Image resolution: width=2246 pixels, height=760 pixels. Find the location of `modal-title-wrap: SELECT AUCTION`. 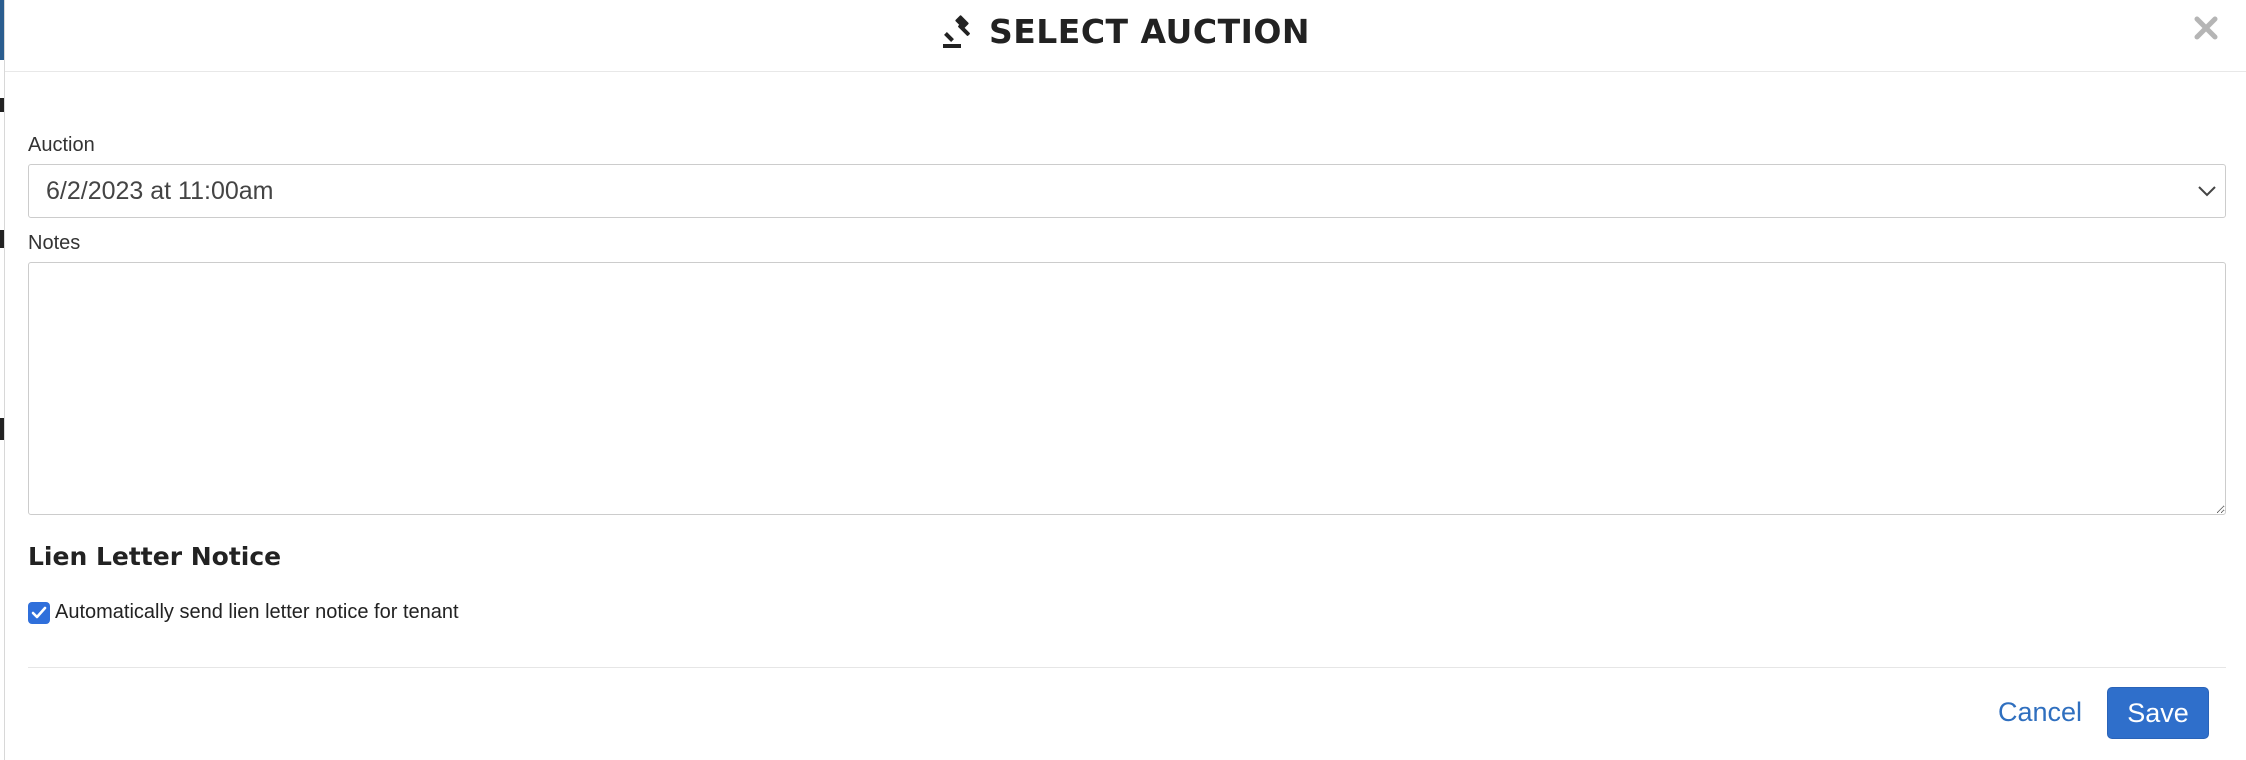

modal-title-wrap: SELECT AUCTION is located at coordinates (1125, 31).